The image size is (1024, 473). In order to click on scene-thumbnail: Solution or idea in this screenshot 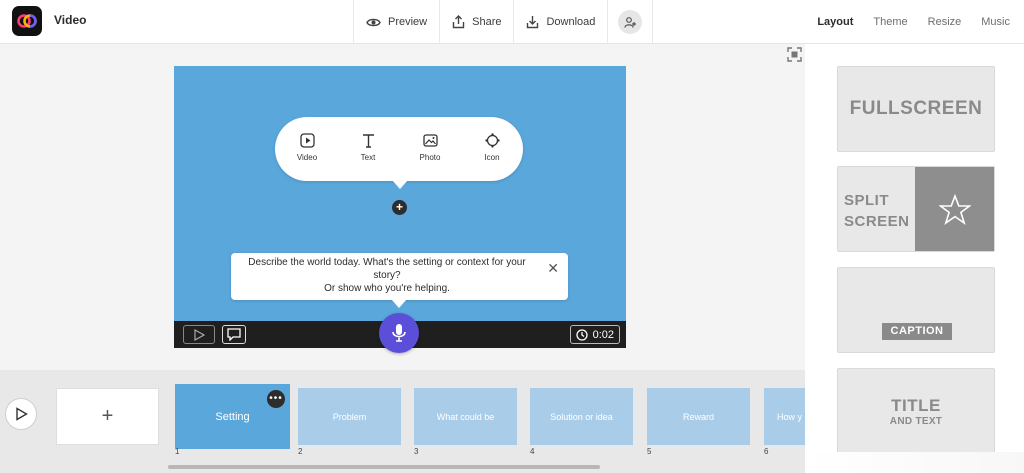, I will do `click(581, 416)`.